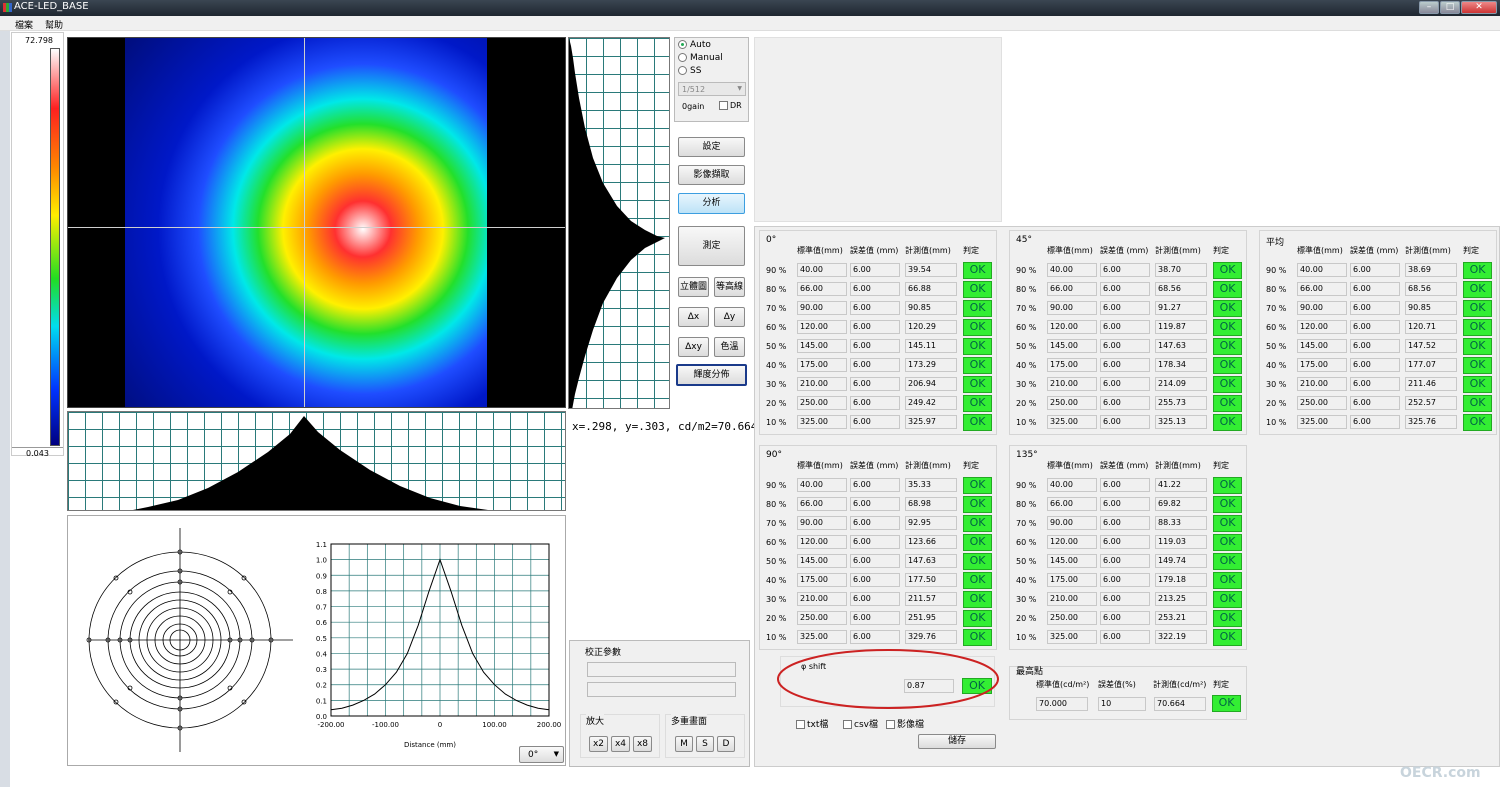 This screenshot has height=787, width=1500. What do you see at coordinates (711, 246) in the screenshot?
I see `measure-button: 測定` at bounding box center [711, 246].